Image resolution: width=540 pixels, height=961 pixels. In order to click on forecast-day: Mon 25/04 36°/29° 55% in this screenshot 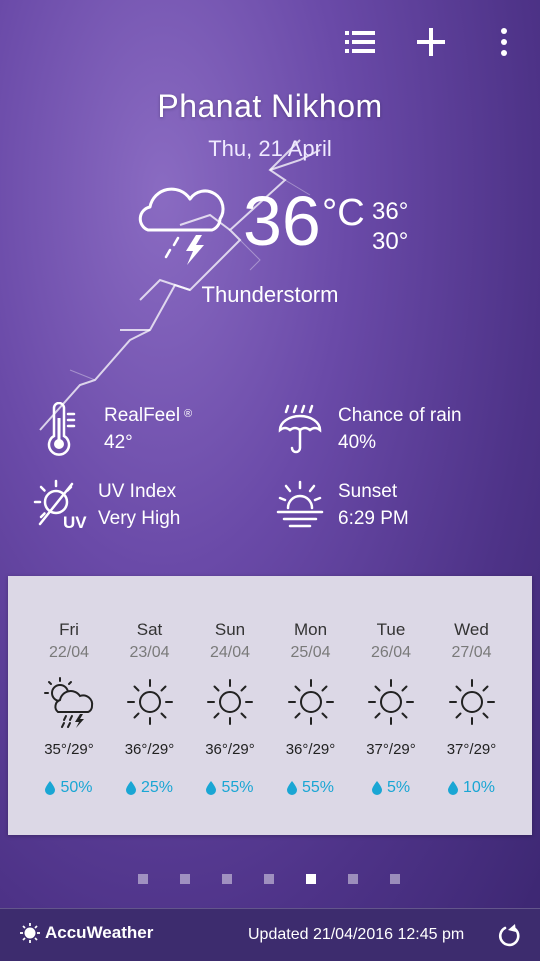, I will do `click(311, 705)`.